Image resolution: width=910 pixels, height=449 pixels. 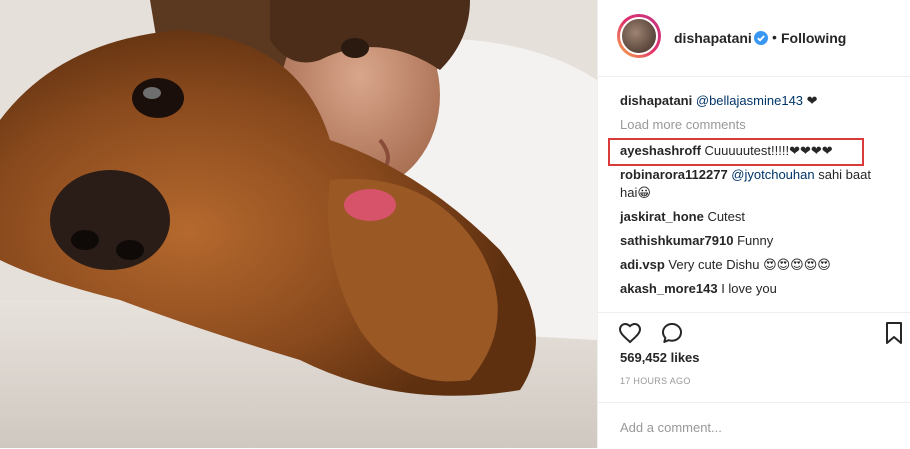 I want to click on following-button: Following, so click(x=813, y=38).